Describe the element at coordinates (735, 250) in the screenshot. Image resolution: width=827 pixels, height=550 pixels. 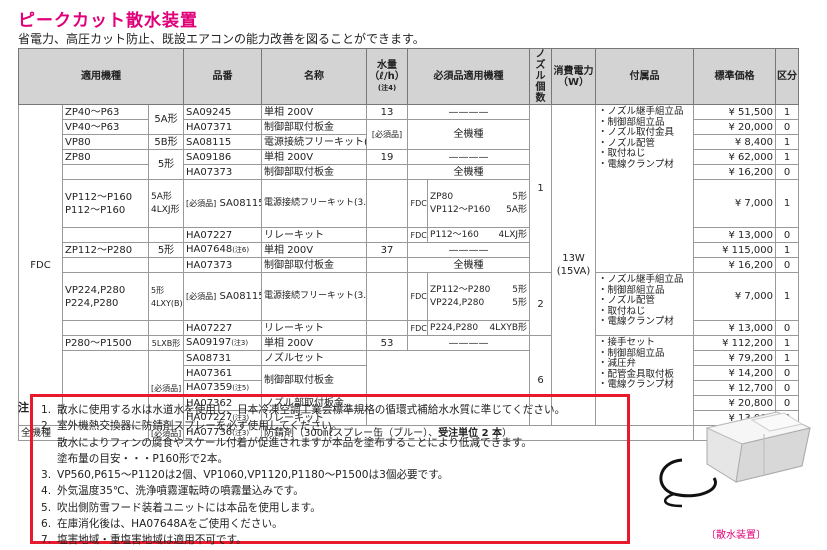
I see `price-cell: ¥ 115,000` at that location.